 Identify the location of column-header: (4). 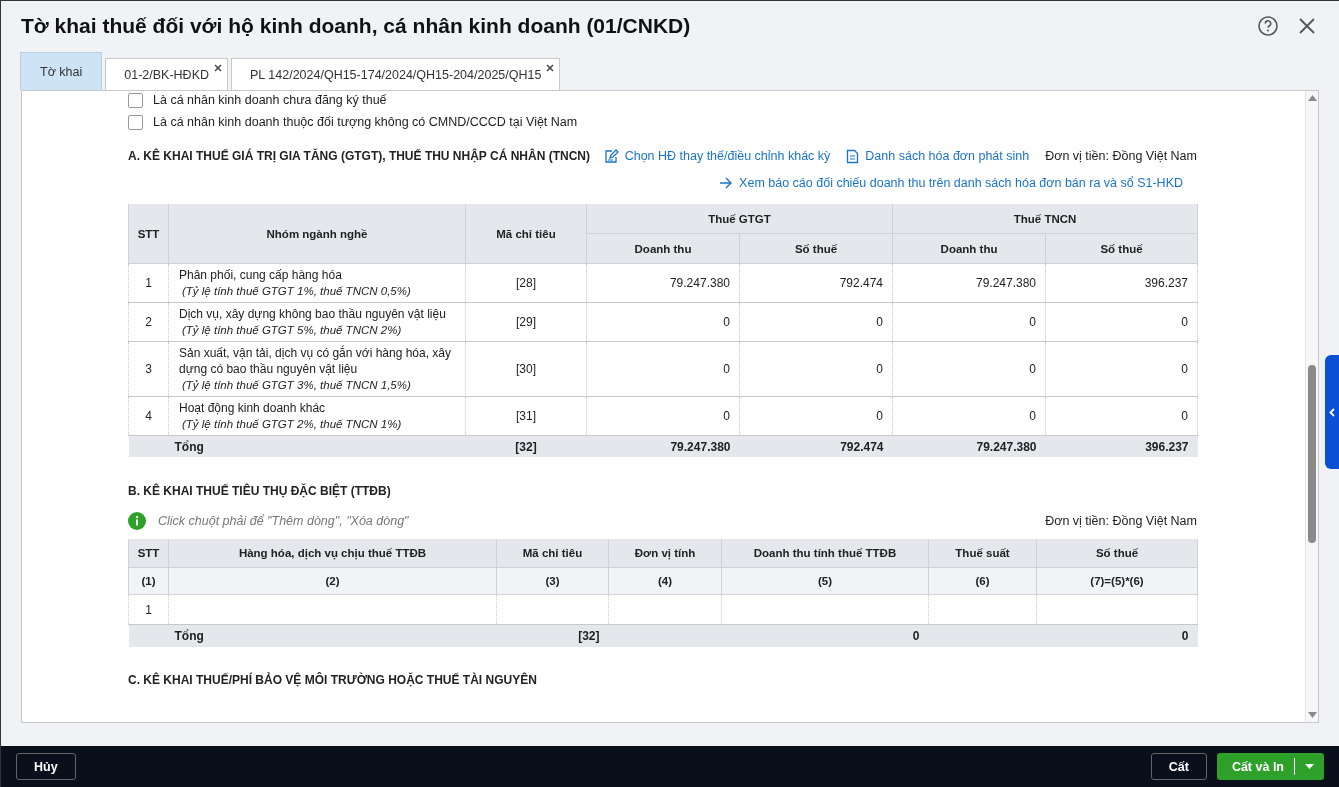
(665, 581).